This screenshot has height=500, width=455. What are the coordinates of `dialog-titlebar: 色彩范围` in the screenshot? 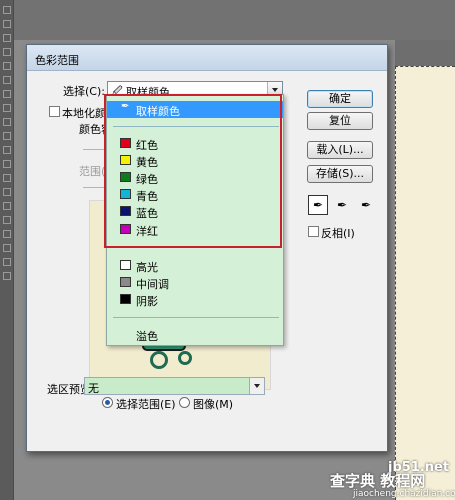 It's located at (207, 58).